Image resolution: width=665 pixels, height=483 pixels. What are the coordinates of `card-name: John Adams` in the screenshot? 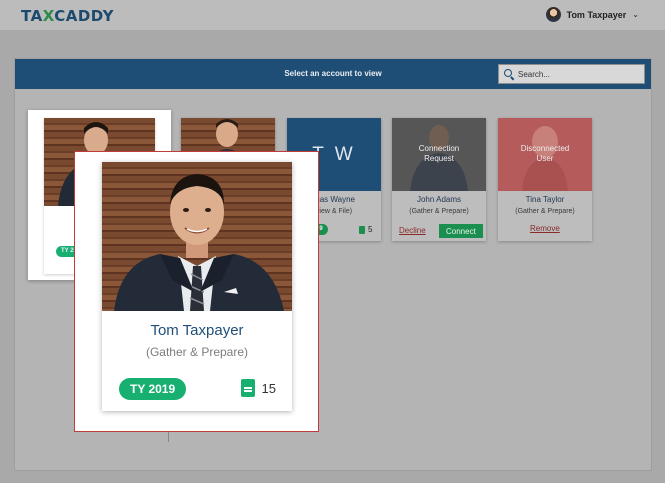 It's located at (439, 199).